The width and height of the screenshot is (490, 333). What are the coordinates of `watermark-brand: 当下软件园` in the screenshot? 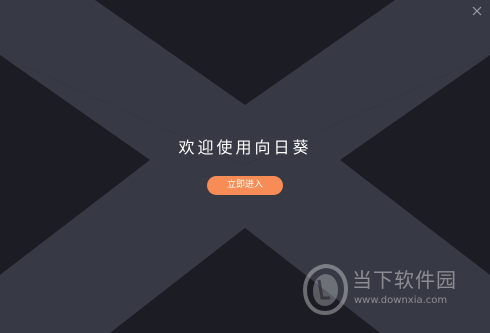 It's located at (404, 280).